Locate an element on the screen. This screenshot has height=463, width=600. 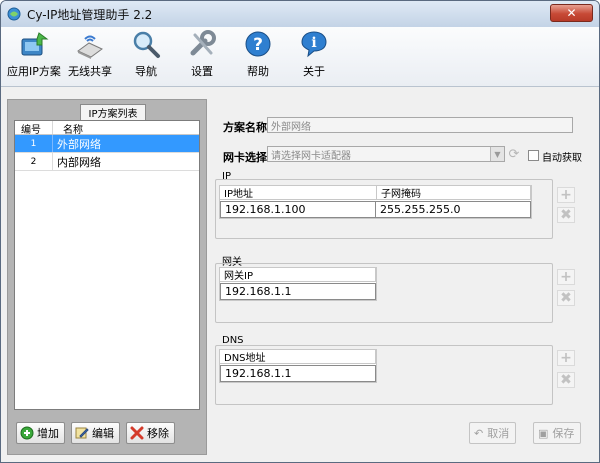
ip-address-cell: 192.168.1.100 is located at coordinates (298, 209).